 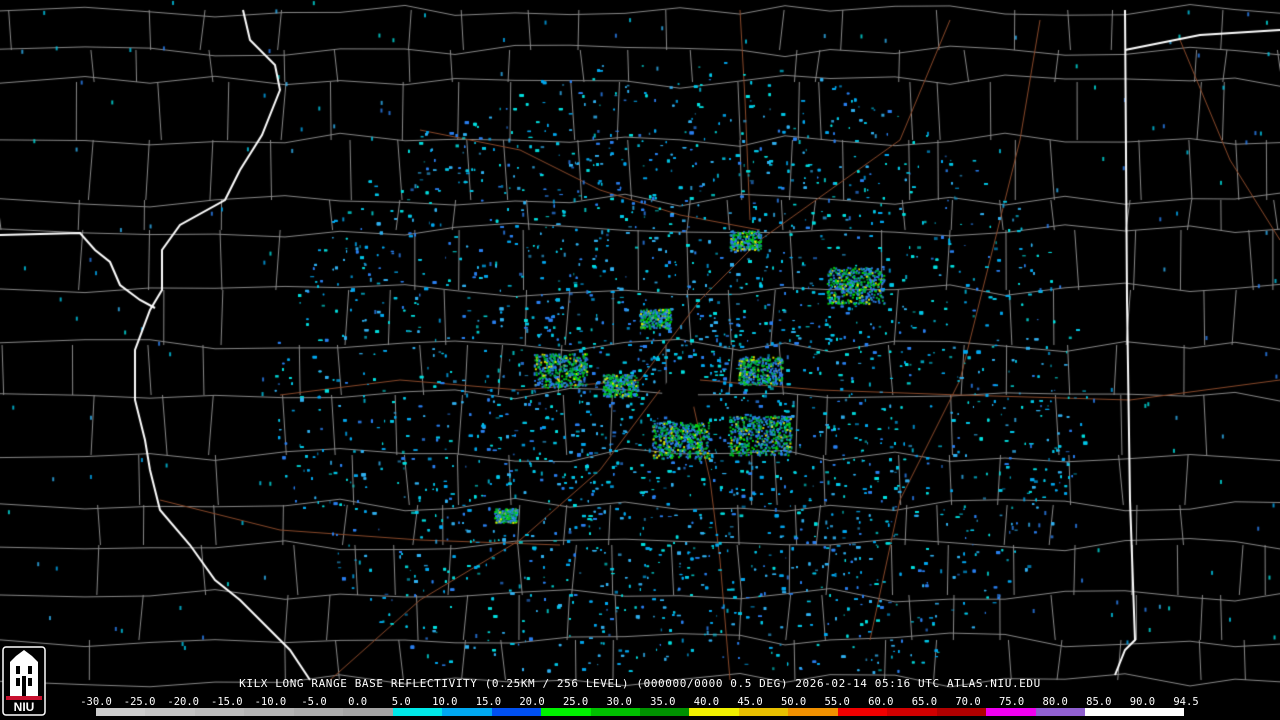 What do you see at coordinates (619, 702) in the screenshot?
I see `scale-label: 30.0` at bounding box center [619, 702].